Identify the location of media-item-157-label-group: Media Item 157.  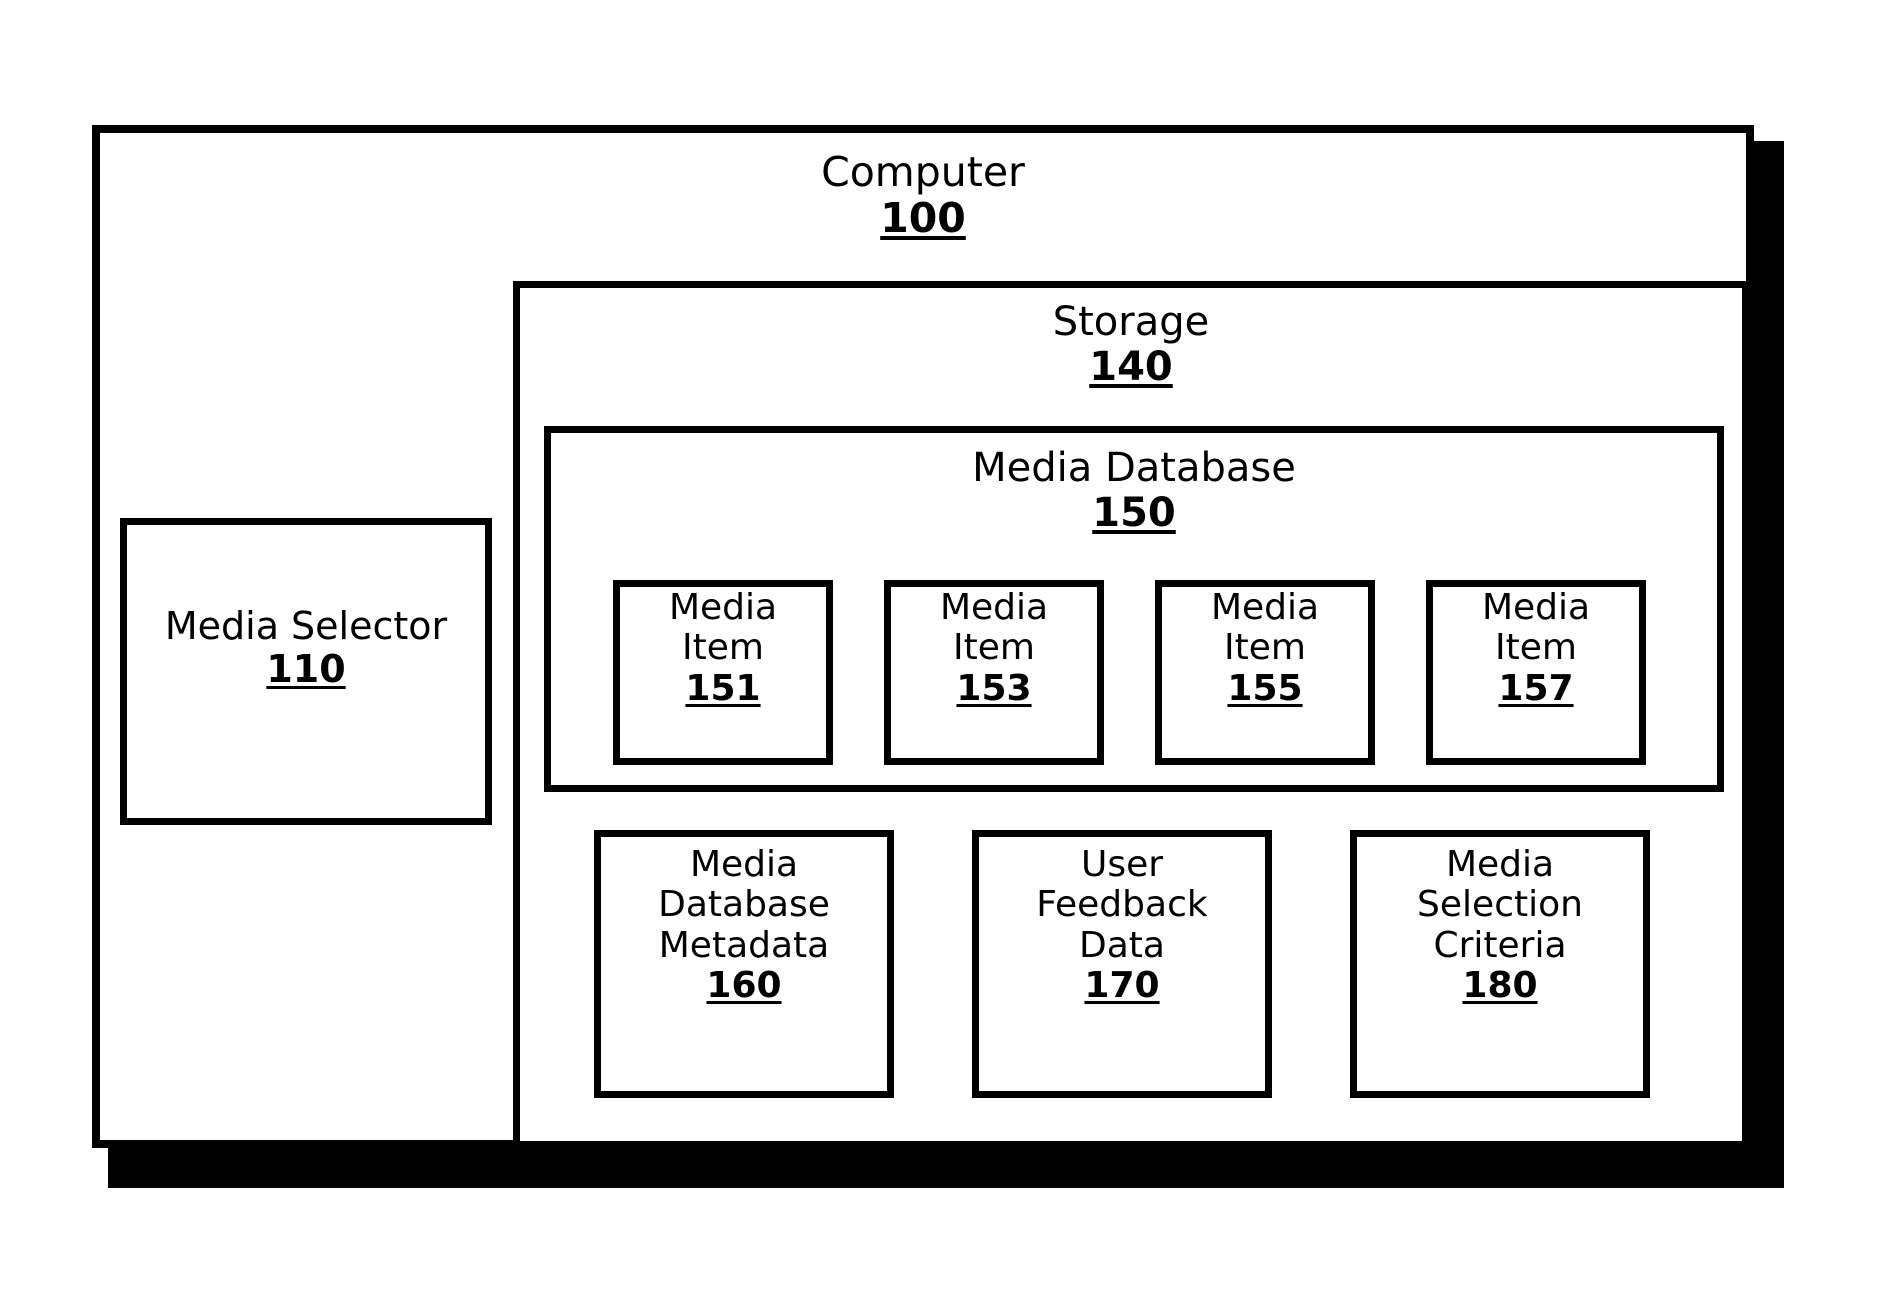
(1536, 648).